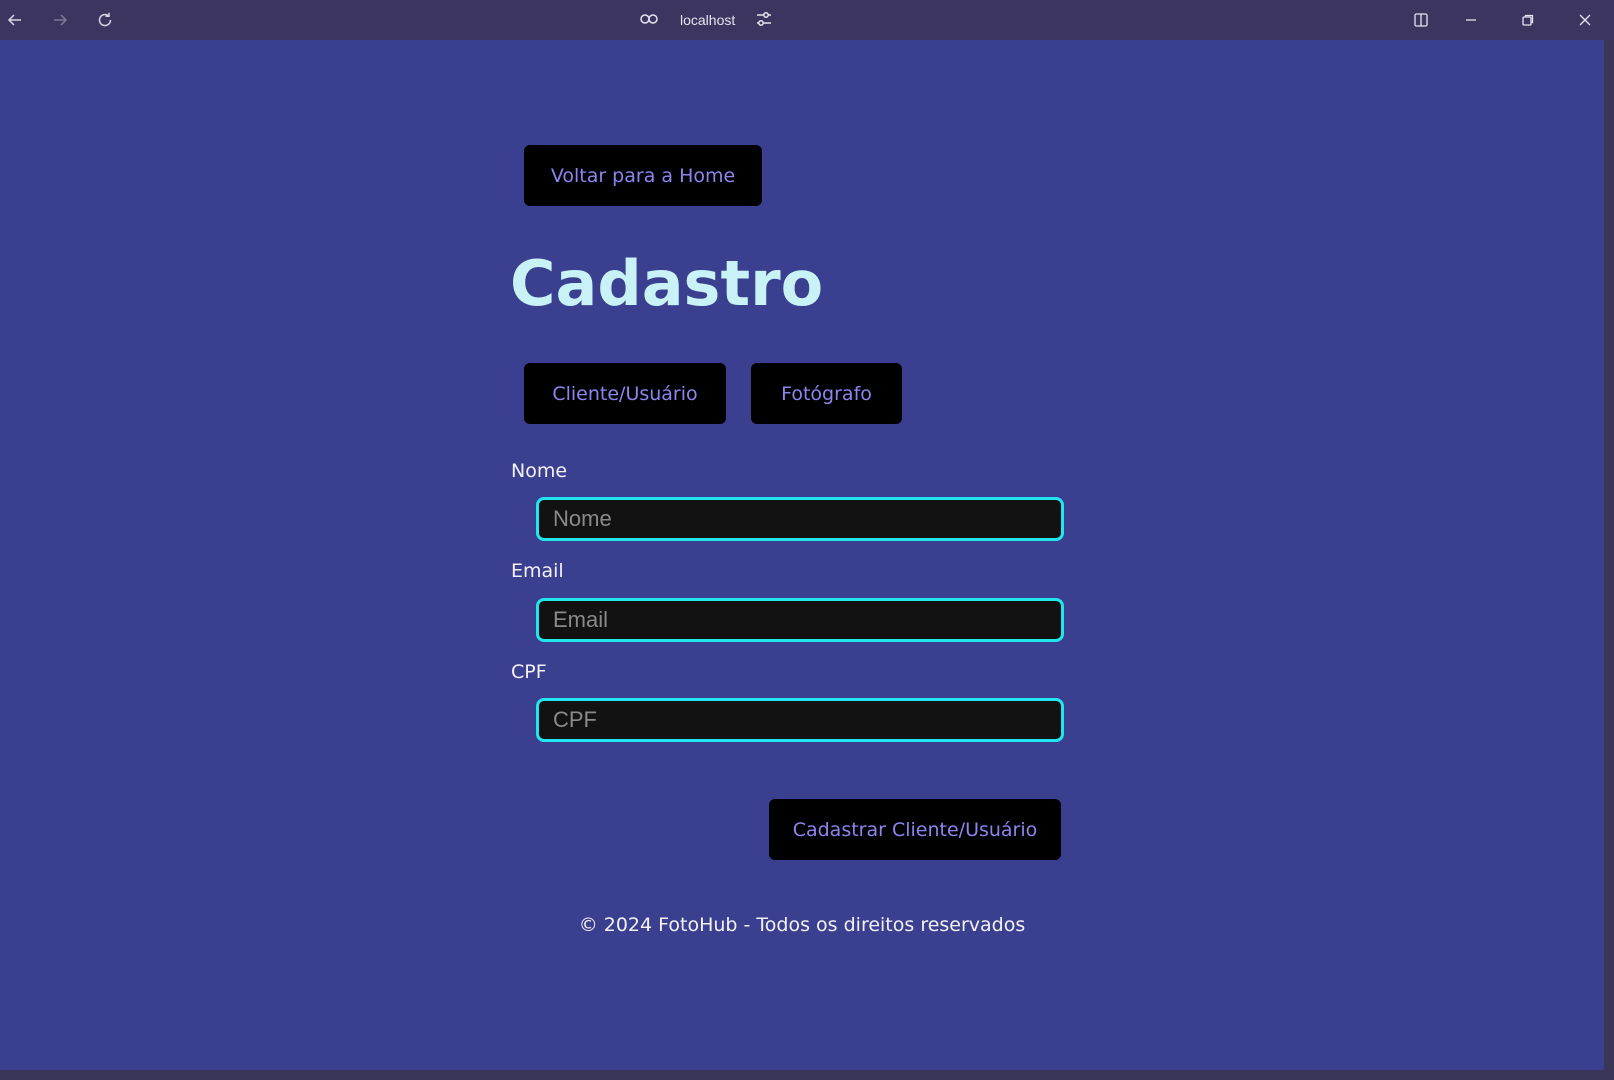  What do you see at coordinates (105, 20) in the screenshot?
I see `reload-icon` at bounding box center [105, 20].